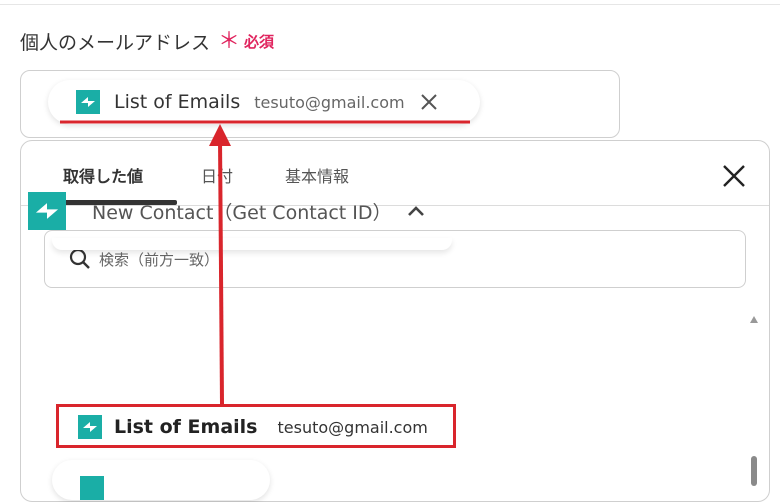 The image size is (780, 502). Describe the element at coordinates (416, 211) in the screenshot. I see `chevron-up-icon` at that location.